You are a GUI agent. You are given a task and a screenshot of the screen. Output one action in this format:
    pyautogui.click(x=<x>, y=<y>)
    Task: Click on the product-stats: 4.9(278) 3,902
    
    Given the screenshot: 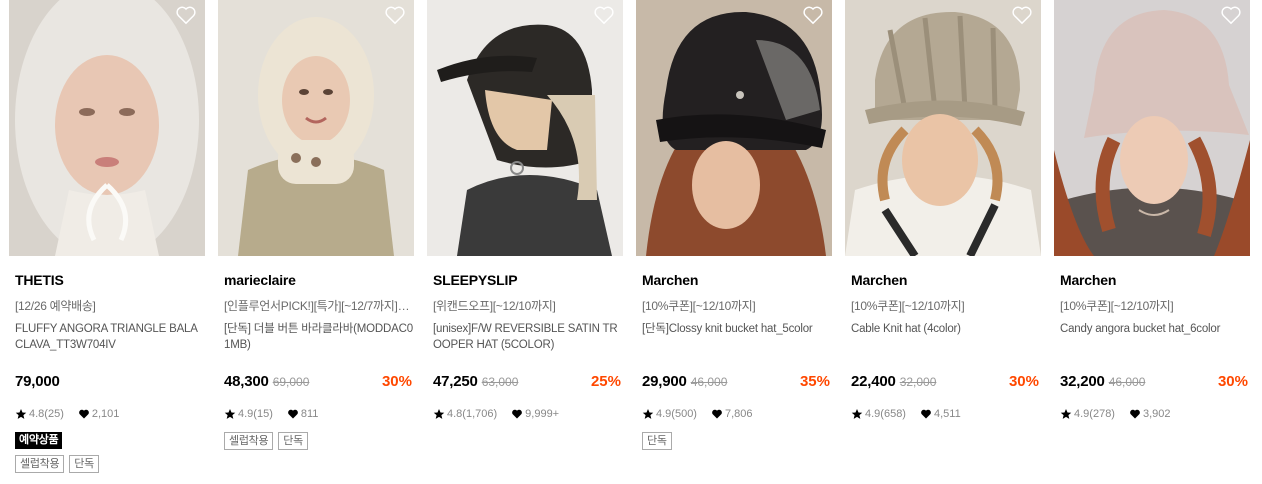 What is the action you would take?
    pyautogui.click(x=1122, y=414)
    